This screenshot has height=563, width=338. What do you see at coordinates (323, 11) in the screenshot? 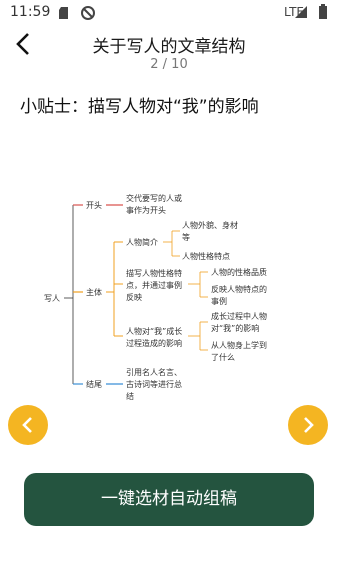
I see `battery-icon` at bounding box center [323, 11].